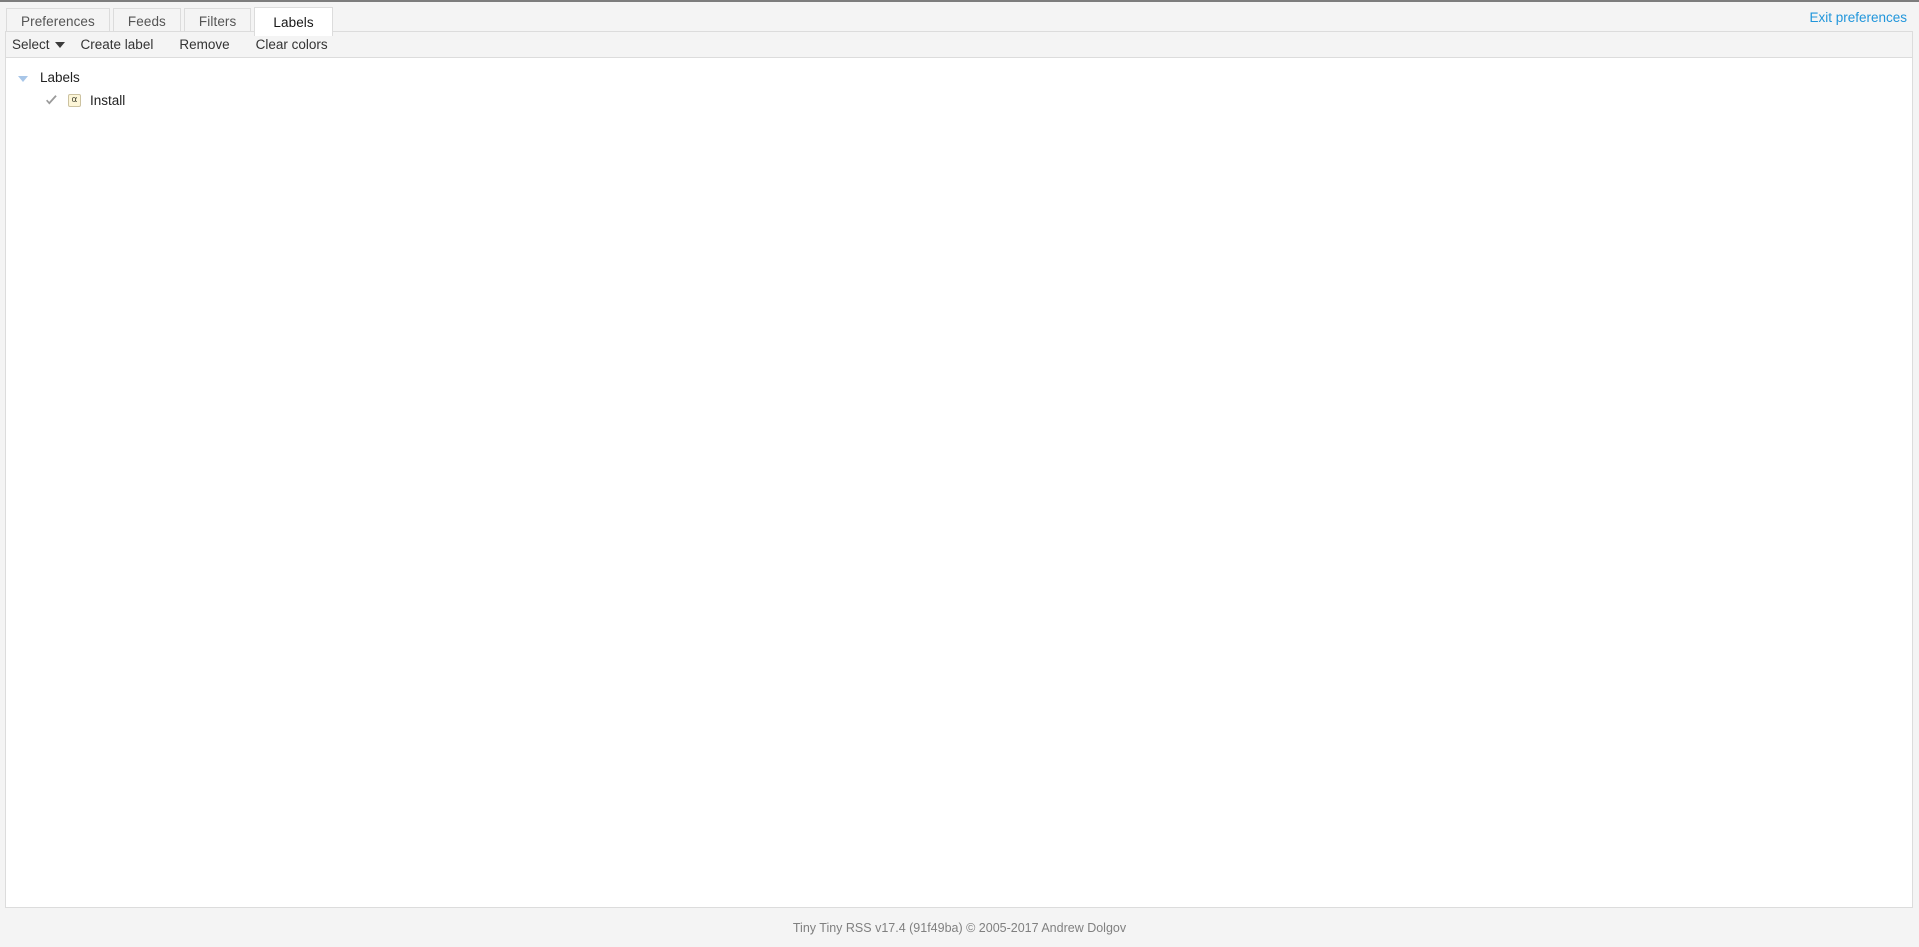 The width and height of the screenshot is (1919, 947). Describe the element at coordinates (59, 44) in the screenshot. I see `chevron-down-icon` at that location.